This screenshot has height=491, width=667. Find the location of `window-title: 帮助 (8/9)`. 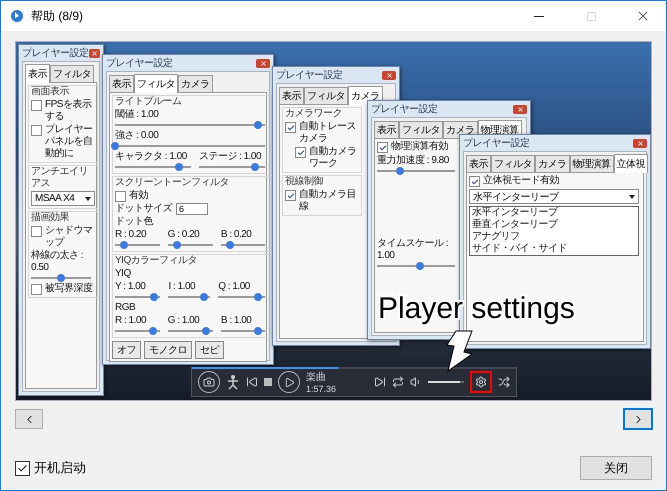

window-title: 帮助 (8/9) is located at coordinates (57, 16).